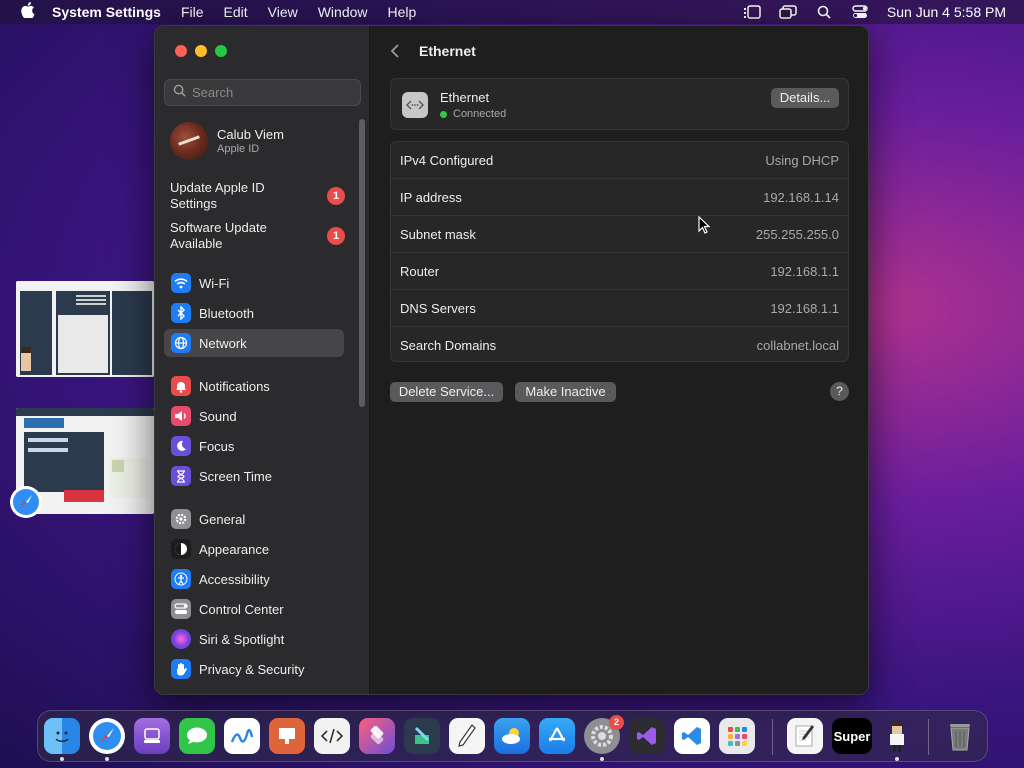  Describe the element at coordinates (254, 609) in the screenshot. I see `sidebar-item-control-center: Control Center` at that location.